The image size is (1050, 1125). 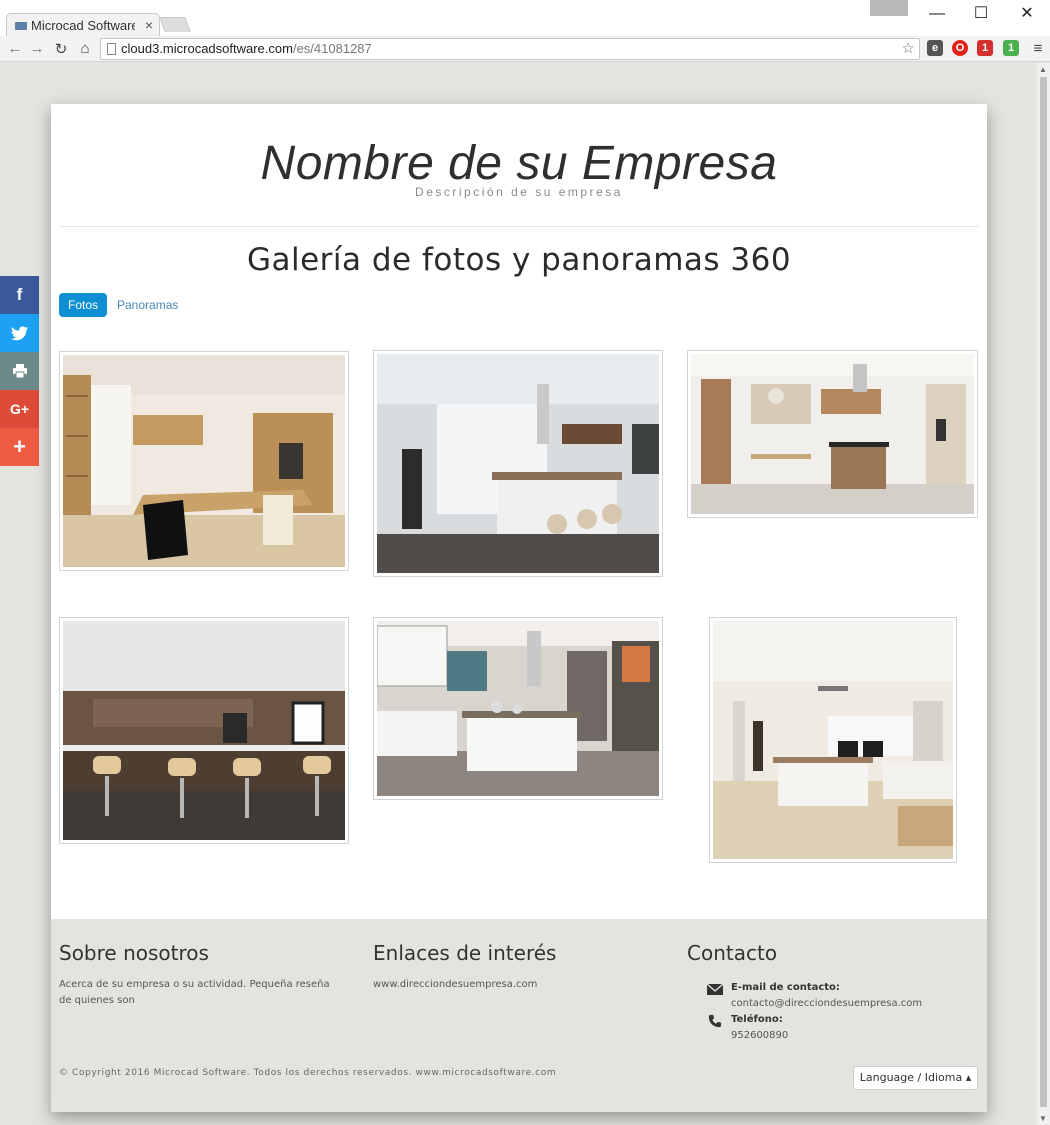 I want to click on scrollbar: ▲ ▼, so click(x=1043, y=594).